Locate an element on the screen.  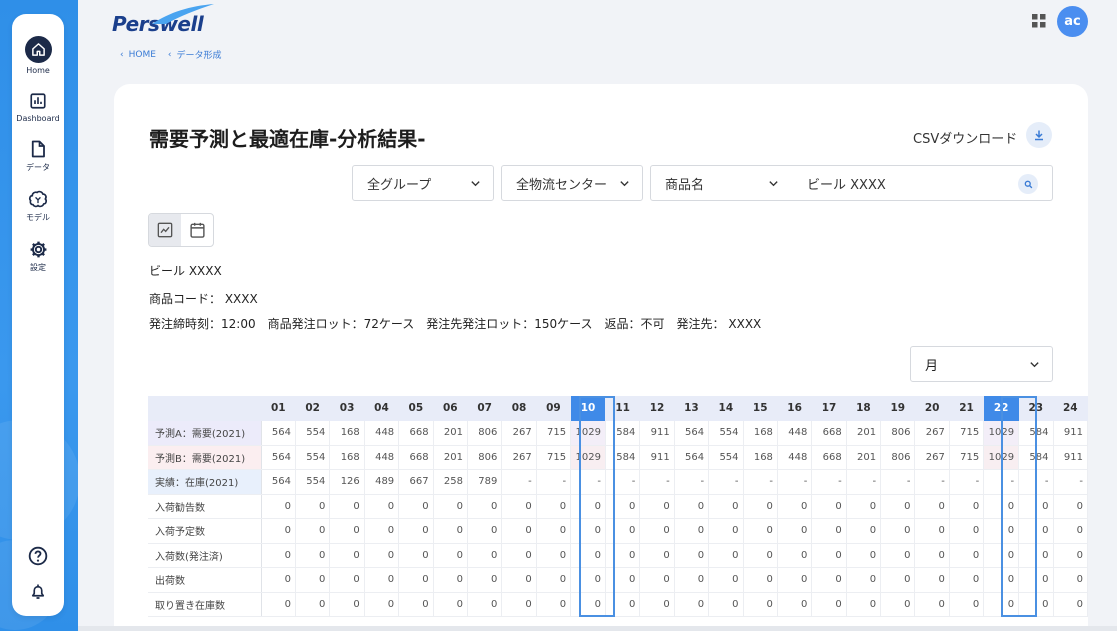
table-cell: 806 is located at coordinates (485, 457).